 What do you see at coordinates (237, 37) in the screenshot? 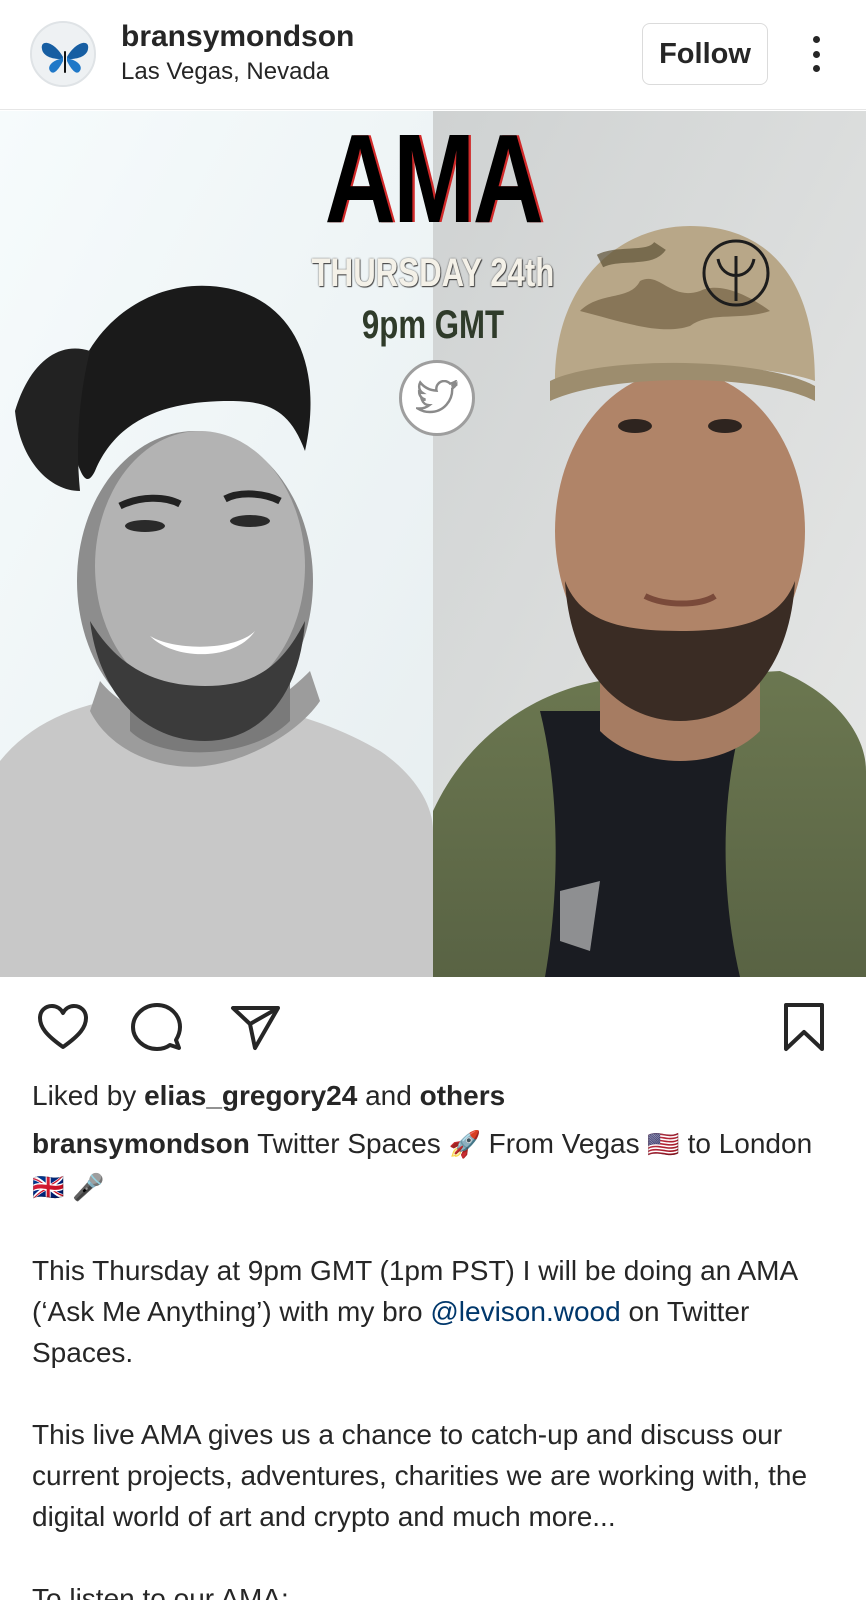
I see `post-username: bransymondson` at bounding box center [237, 37].